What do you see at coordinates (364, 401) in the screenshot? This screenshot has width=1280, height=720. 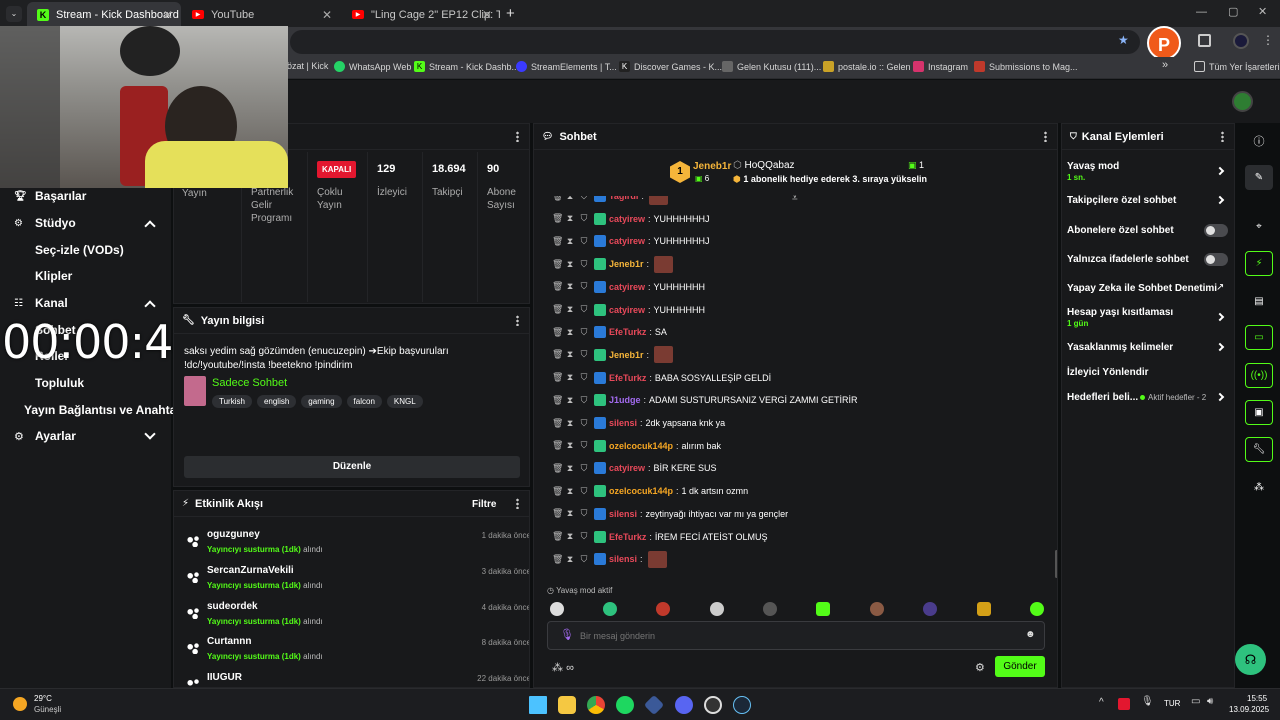 I see `tag: falcon` at bounding box center [364, 401].